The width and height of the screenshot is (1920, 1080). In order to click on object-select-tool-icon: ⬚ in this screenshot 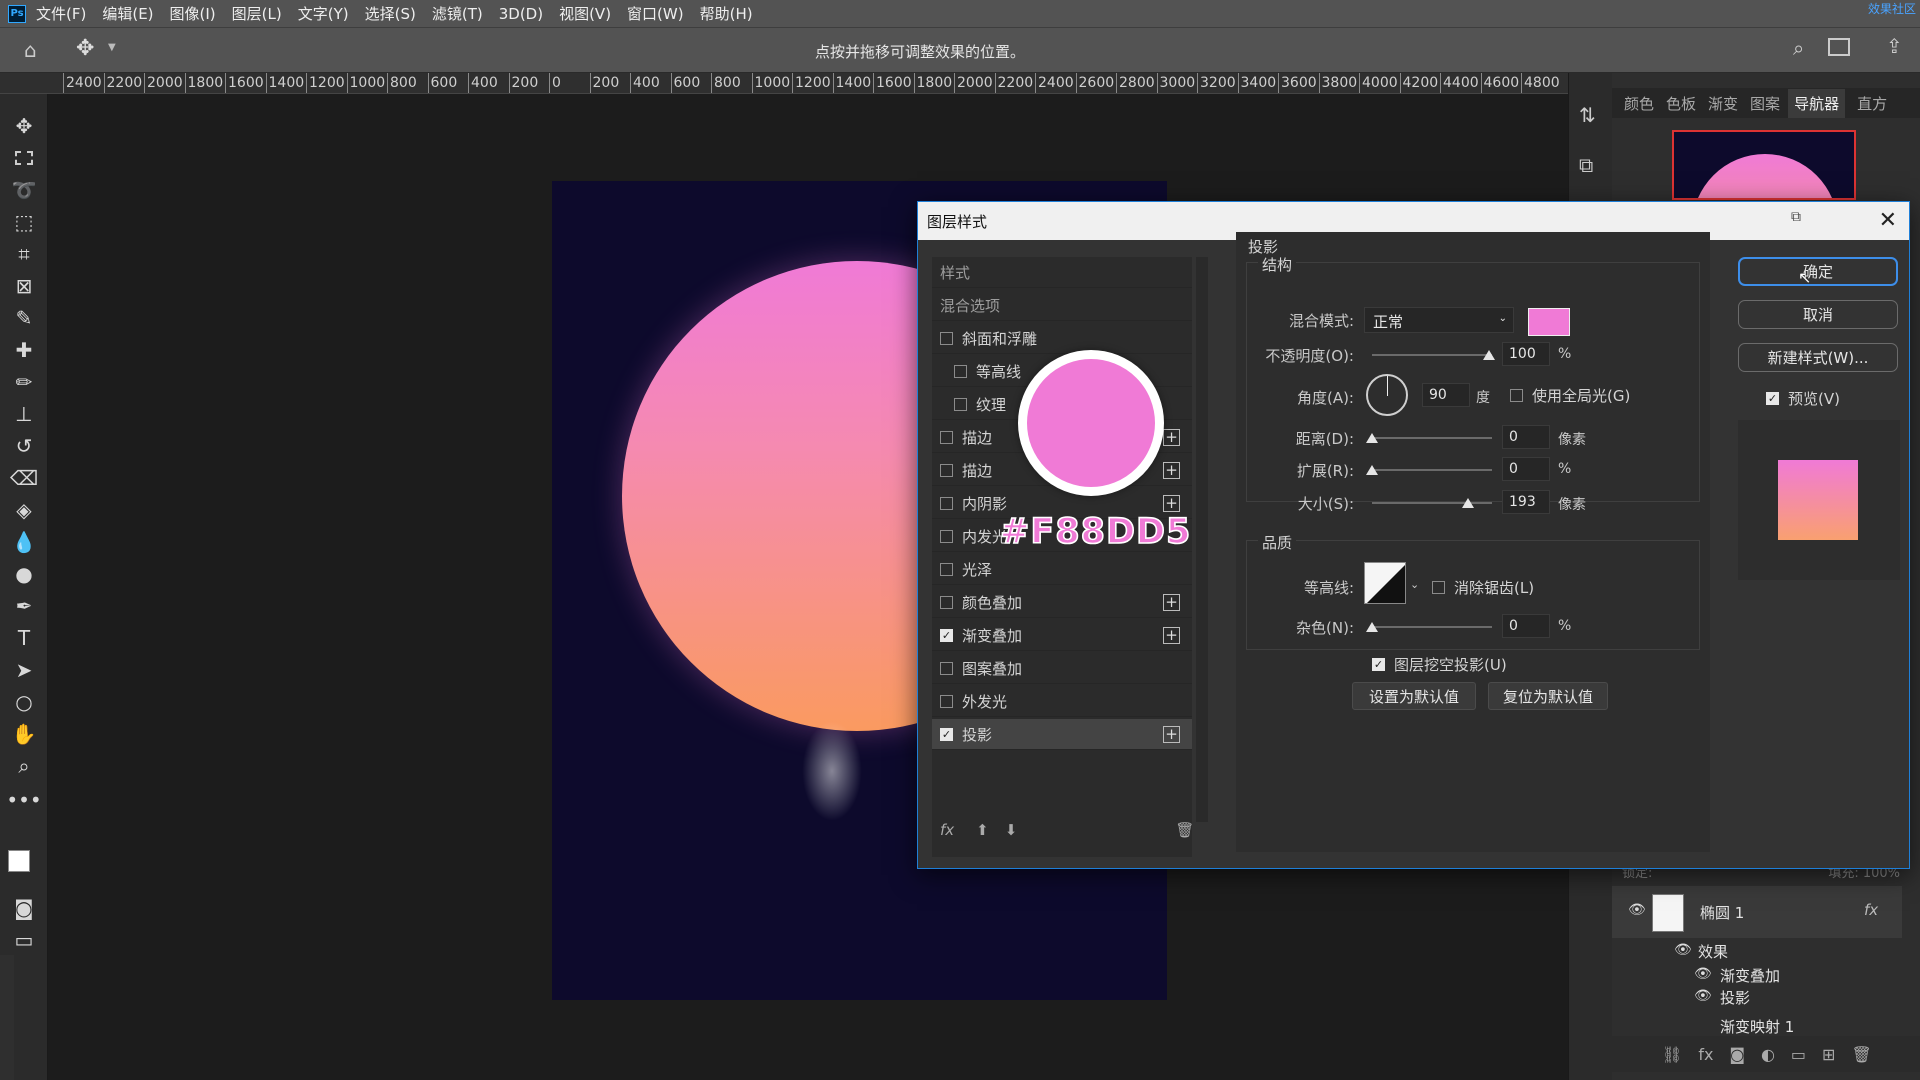, I will do `click(24, 222)`.